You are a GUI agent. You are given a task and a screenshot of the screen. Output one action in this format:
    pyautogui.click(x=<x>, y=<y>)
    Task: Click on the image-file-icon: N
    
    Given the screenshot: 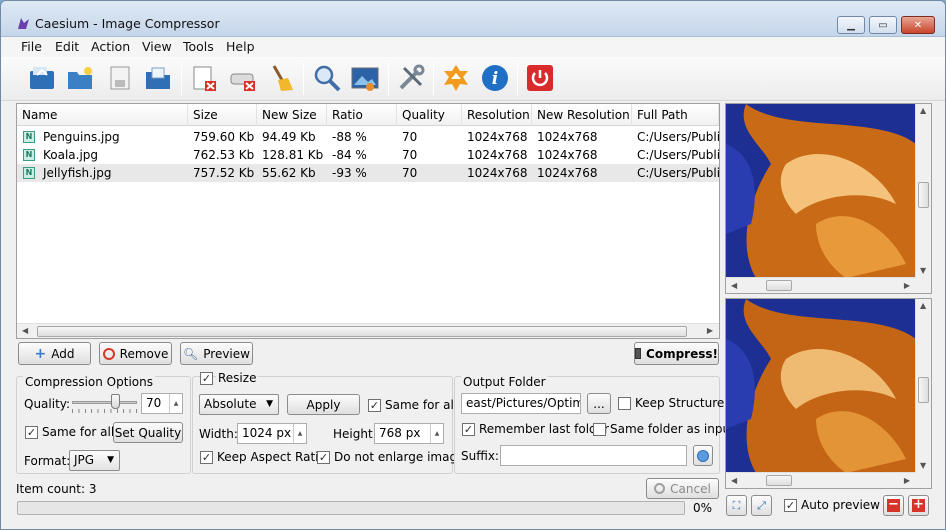 What is the action you would take?
    pyautogui.click(x=29, y=155)
    